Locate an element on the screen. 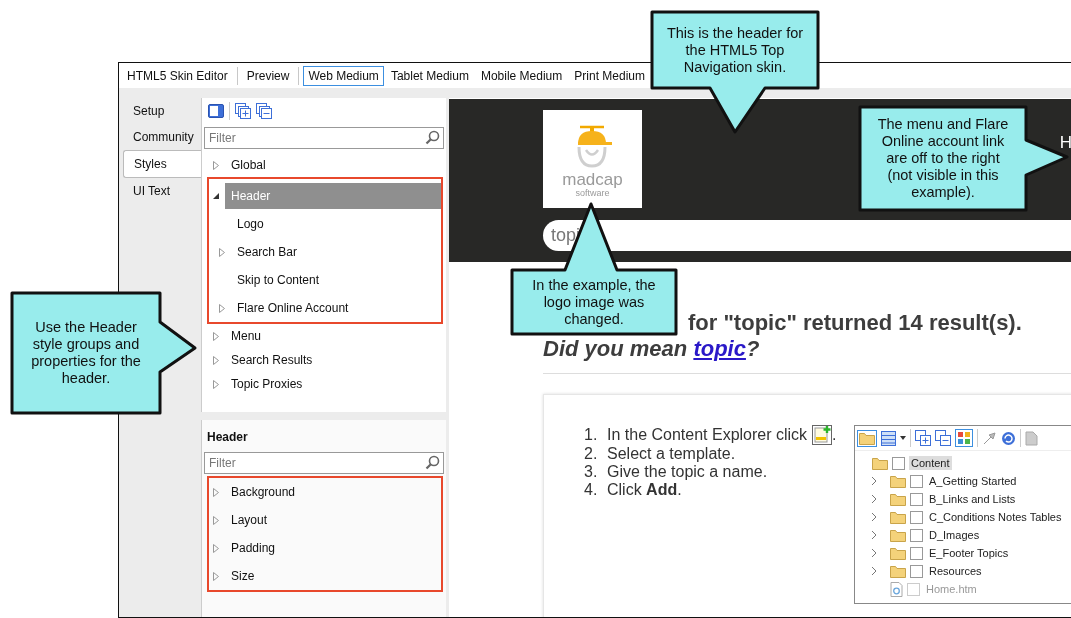 The image size is (1071, 618). property-group: Background is located at coordinates (333, 492).